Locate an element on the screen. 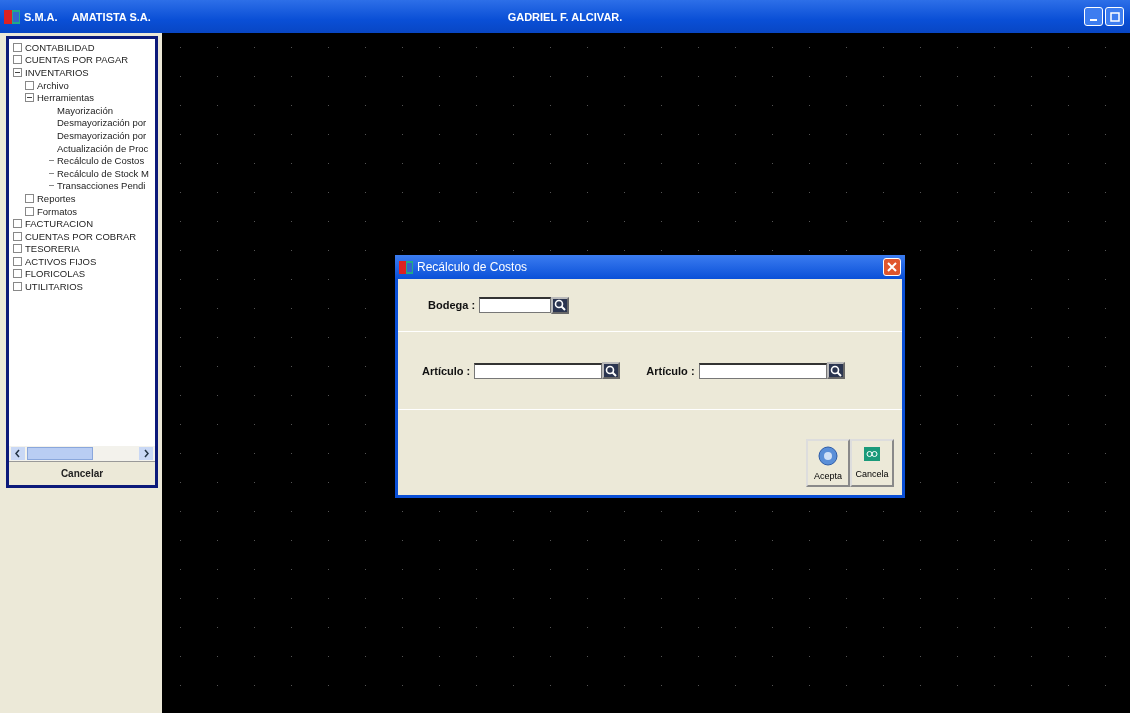  scroll-right-icon is located at coordinates (146, 453).